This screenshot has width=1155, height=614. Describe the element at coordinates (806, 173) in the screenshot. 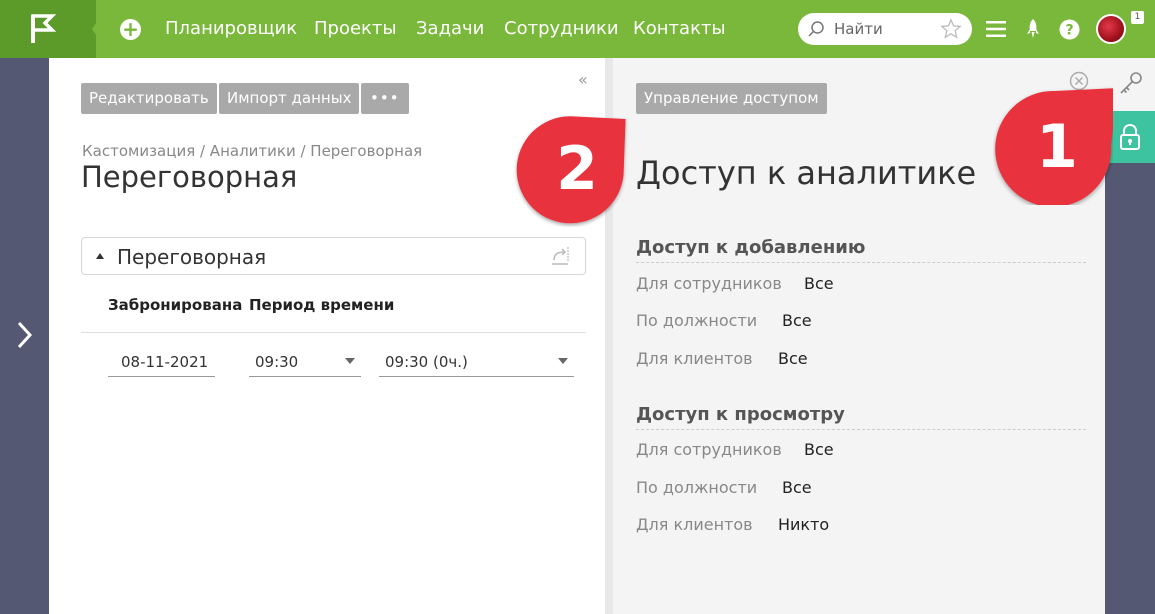

I see `access-title: Доступ к аналитике` at that location.